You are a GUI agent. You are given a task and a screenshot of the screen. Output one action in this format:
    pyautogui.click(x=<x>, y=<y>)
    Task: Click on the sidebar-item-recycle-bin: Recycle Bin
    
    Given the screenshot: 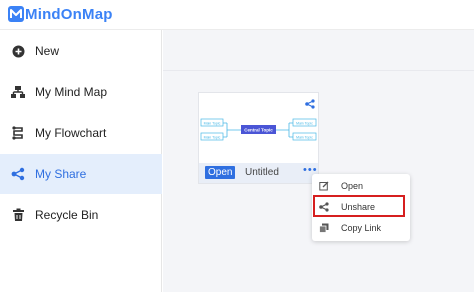 What is the action you would take?
    pyautogui.click(x=81, y=215)
    